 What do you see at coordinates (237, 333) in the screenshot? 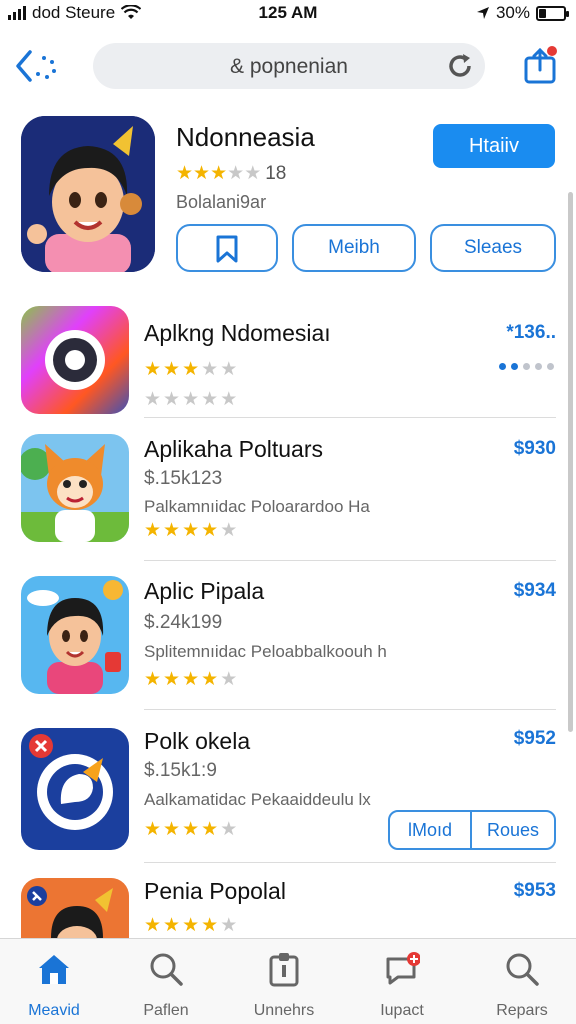
I see `app-name: Aplkng Ndomesiaı` at bounding box center [237, 333].